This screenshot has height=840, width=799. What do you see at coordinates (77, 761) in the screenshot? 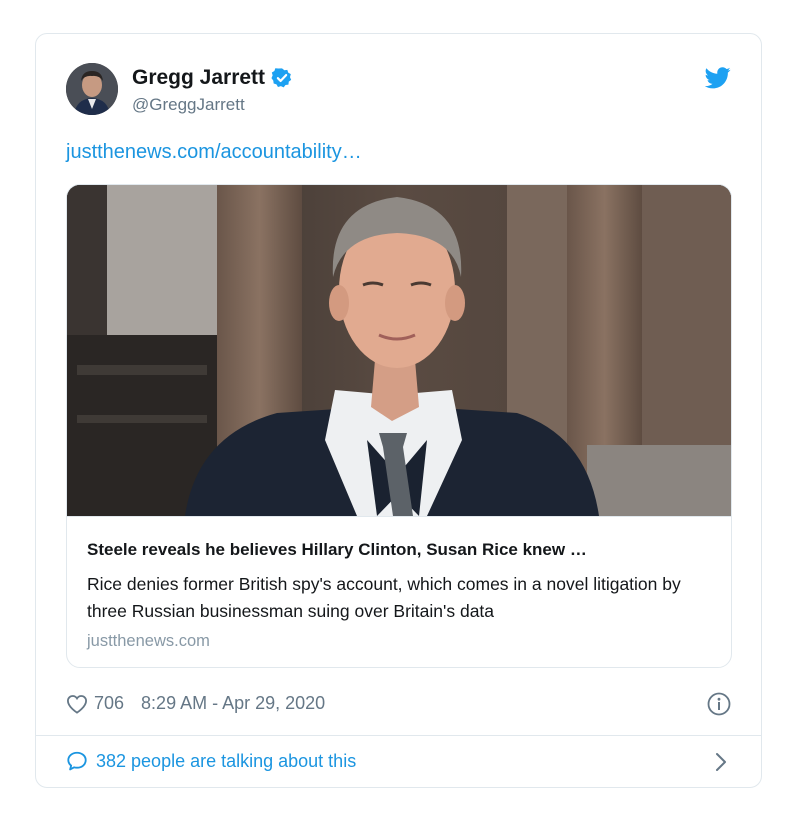
I see `speech-bubble-icon` at bounding box center [77, 761].